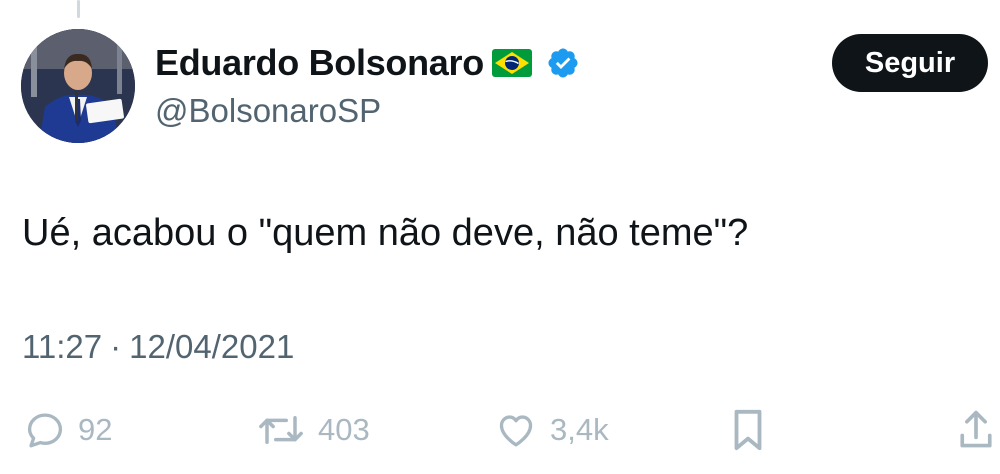 The width and height of the screenshot is (1000, 474). What do you see at coordinates (45, 430) in the screenshot?
I see `reply-icon` at bounding box center [45, 430].